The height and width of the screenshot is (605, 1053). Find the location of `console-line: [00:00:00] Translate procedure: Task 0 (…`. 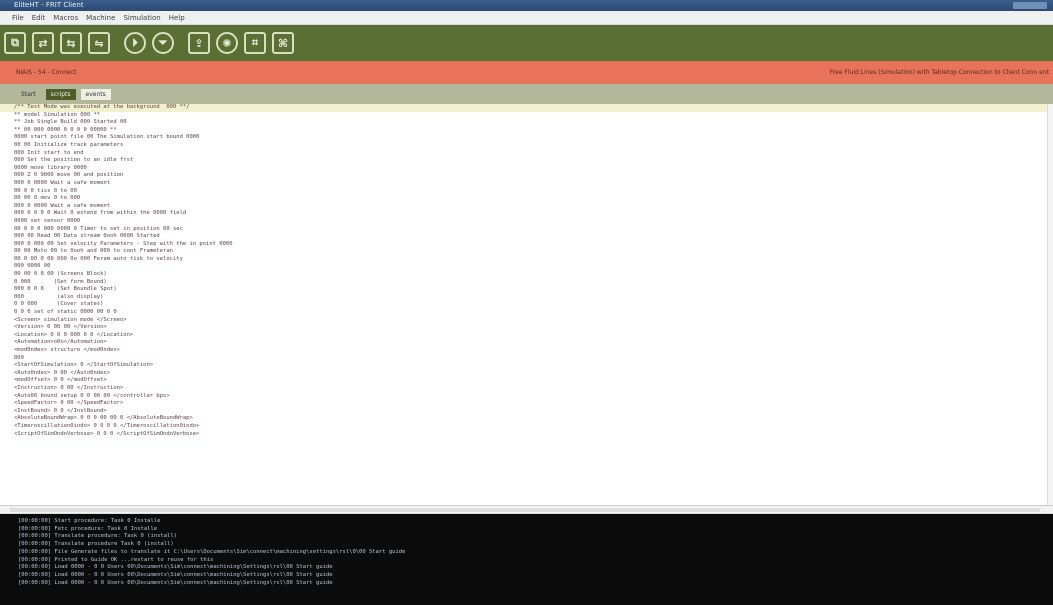

console-line: [00:00:00] Translate procedure: Task 0 (… is located at coordinates (97, 536).